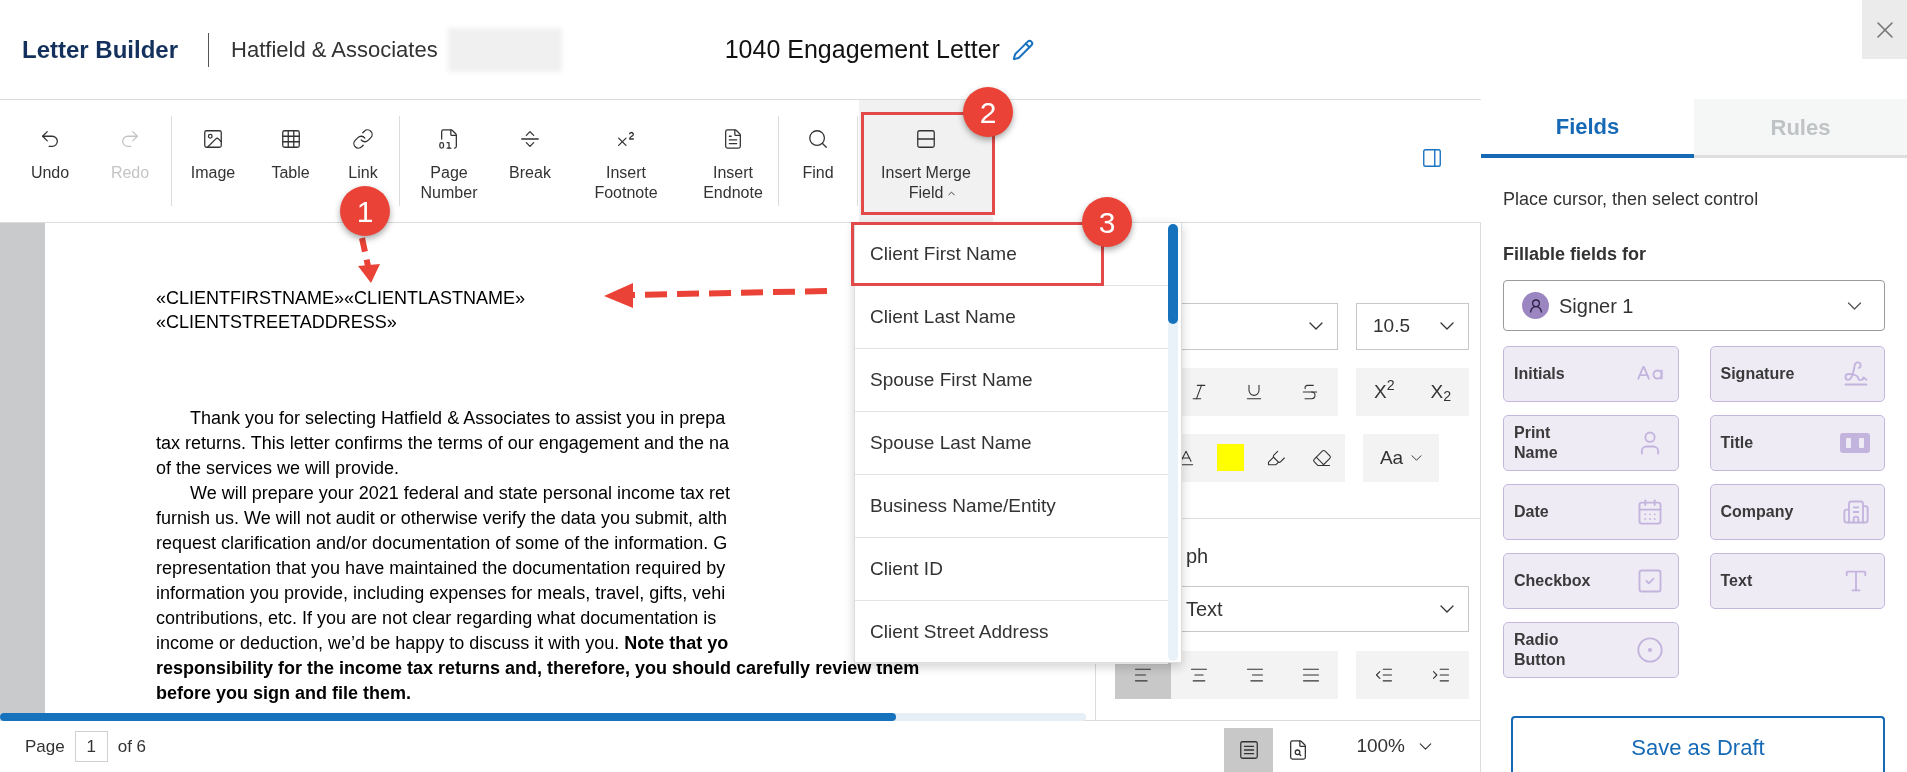  Describe the element at coordinates (284, 692) in the screenshot. I see `document-line: before you sign and file them.` at that location.